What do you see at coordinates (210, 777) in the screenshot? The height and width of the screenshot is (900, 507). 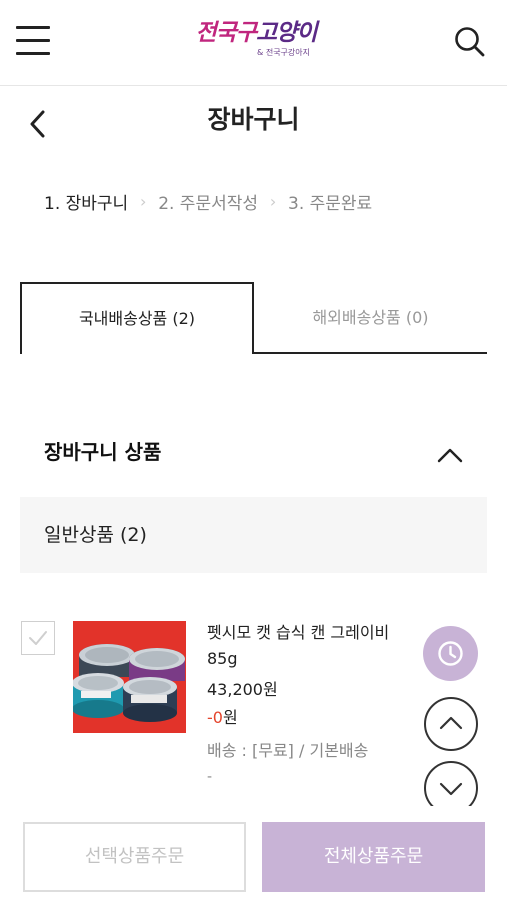 I see `item-extra: -` at bounding box center [210, 777].